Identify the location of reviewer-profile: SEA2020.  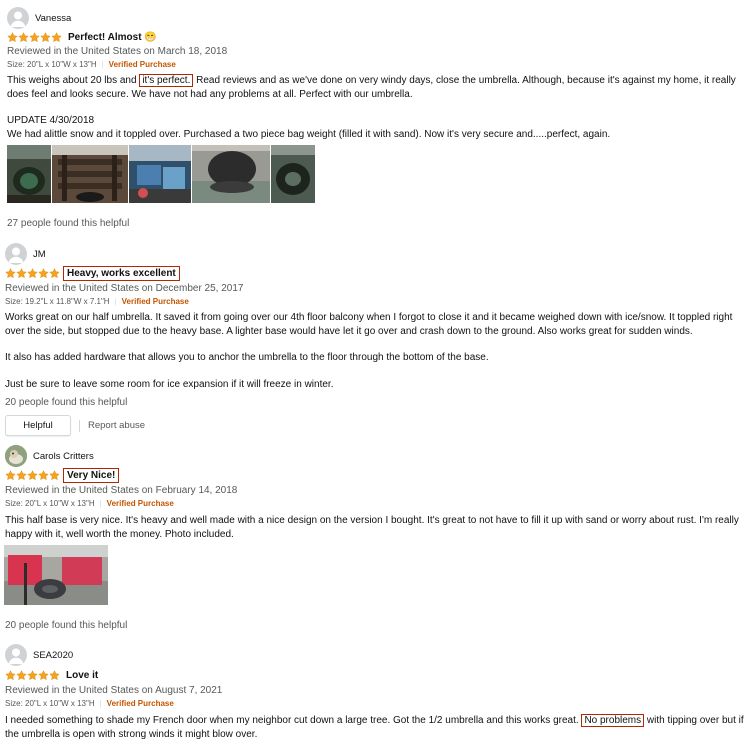
(39, 655).